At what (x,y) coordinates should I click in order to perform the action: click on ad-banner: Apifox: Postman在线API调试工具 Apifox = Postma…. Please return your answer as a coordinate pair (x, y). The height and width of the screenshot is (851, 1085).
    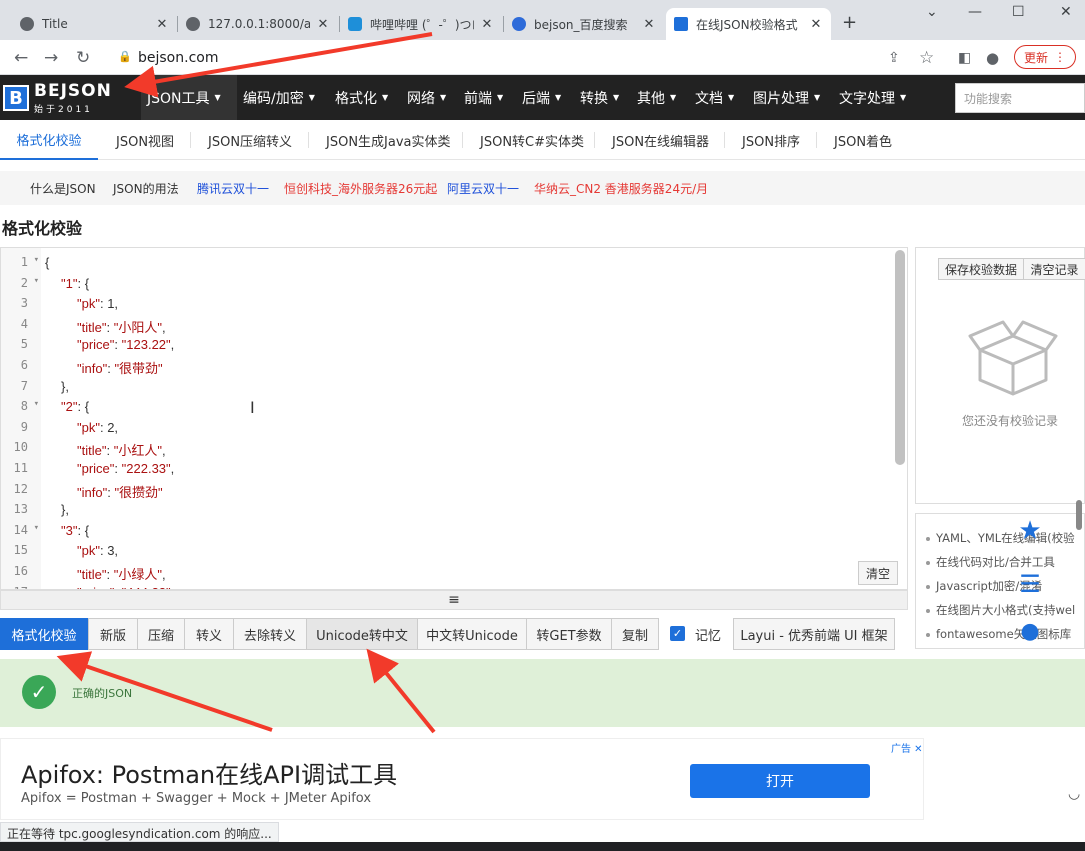
    Looking at the image, I should click on (462, 779).